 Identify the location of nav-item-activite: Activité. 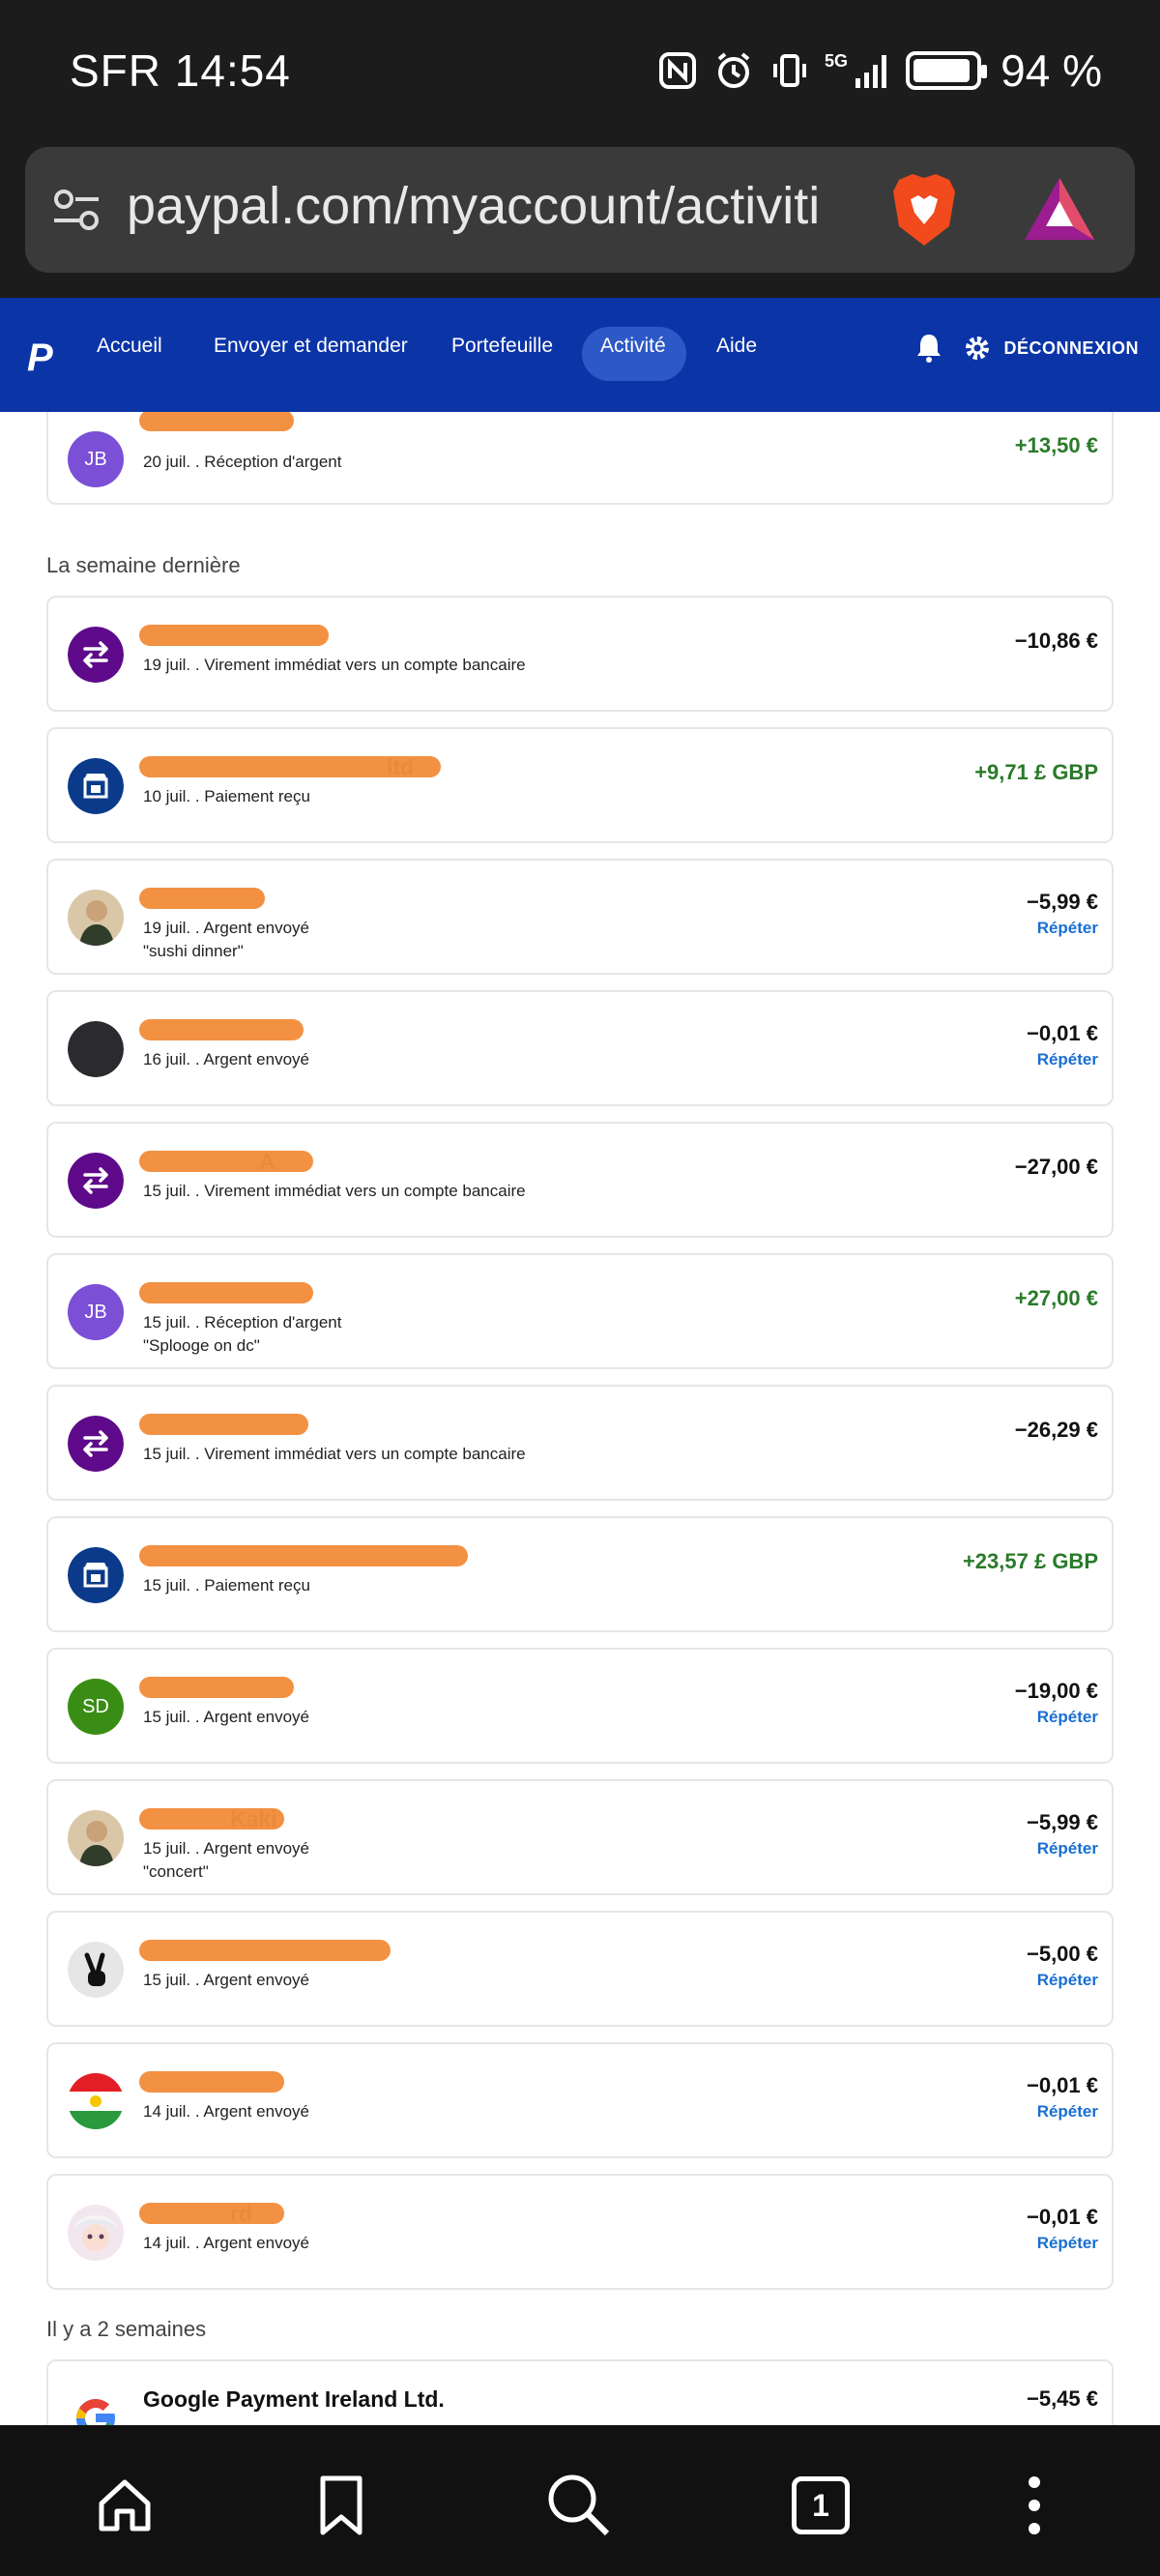
(633, 346).